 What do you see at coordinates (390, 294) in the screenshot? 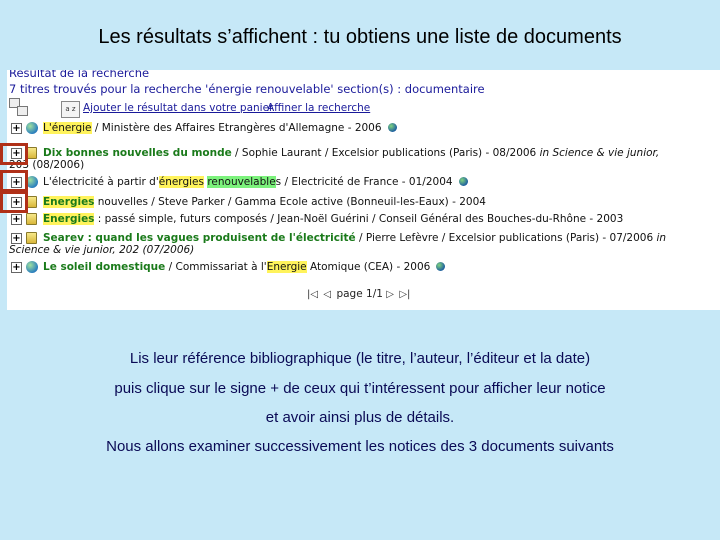
I see `next-page-icon: ▷` at bounding box center [390, 294].